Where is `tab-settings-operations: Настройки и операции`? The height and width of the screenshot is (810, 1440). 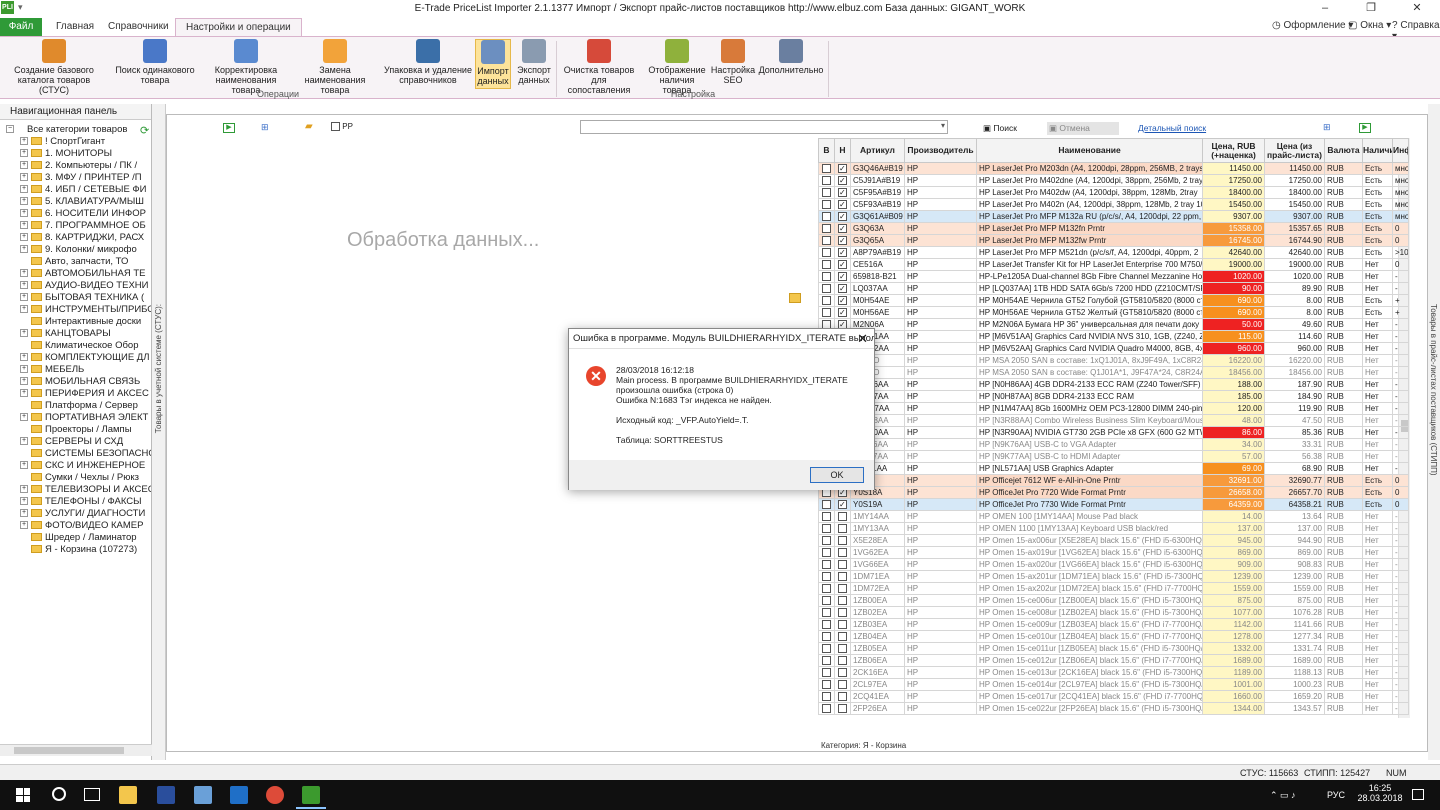
tab-settings-operations: Настройки и операции is located at coordinates (238, 27).